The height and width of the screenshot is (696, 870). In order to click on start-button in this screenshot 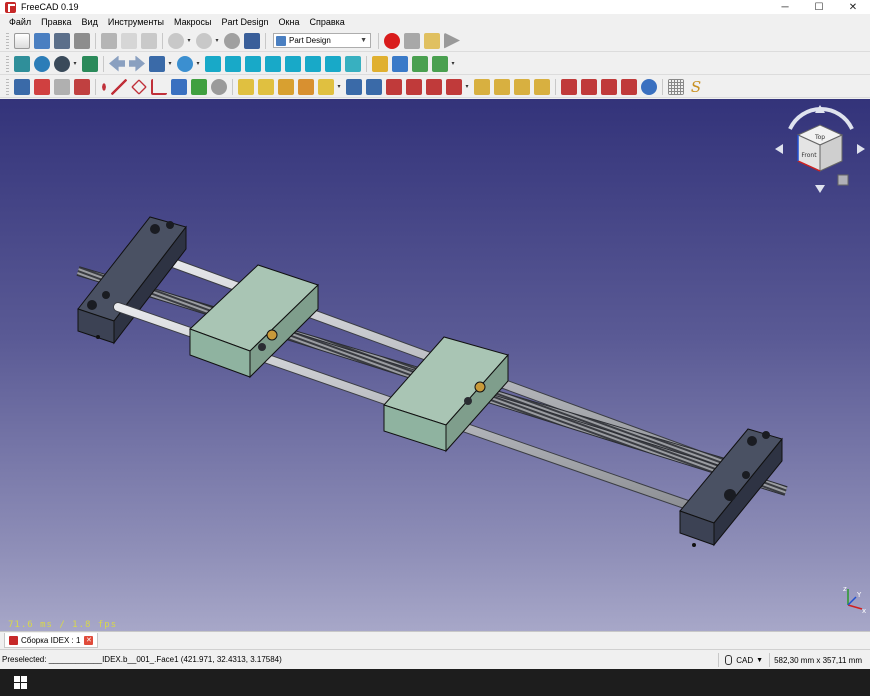, I will do `click(20, 682)`.